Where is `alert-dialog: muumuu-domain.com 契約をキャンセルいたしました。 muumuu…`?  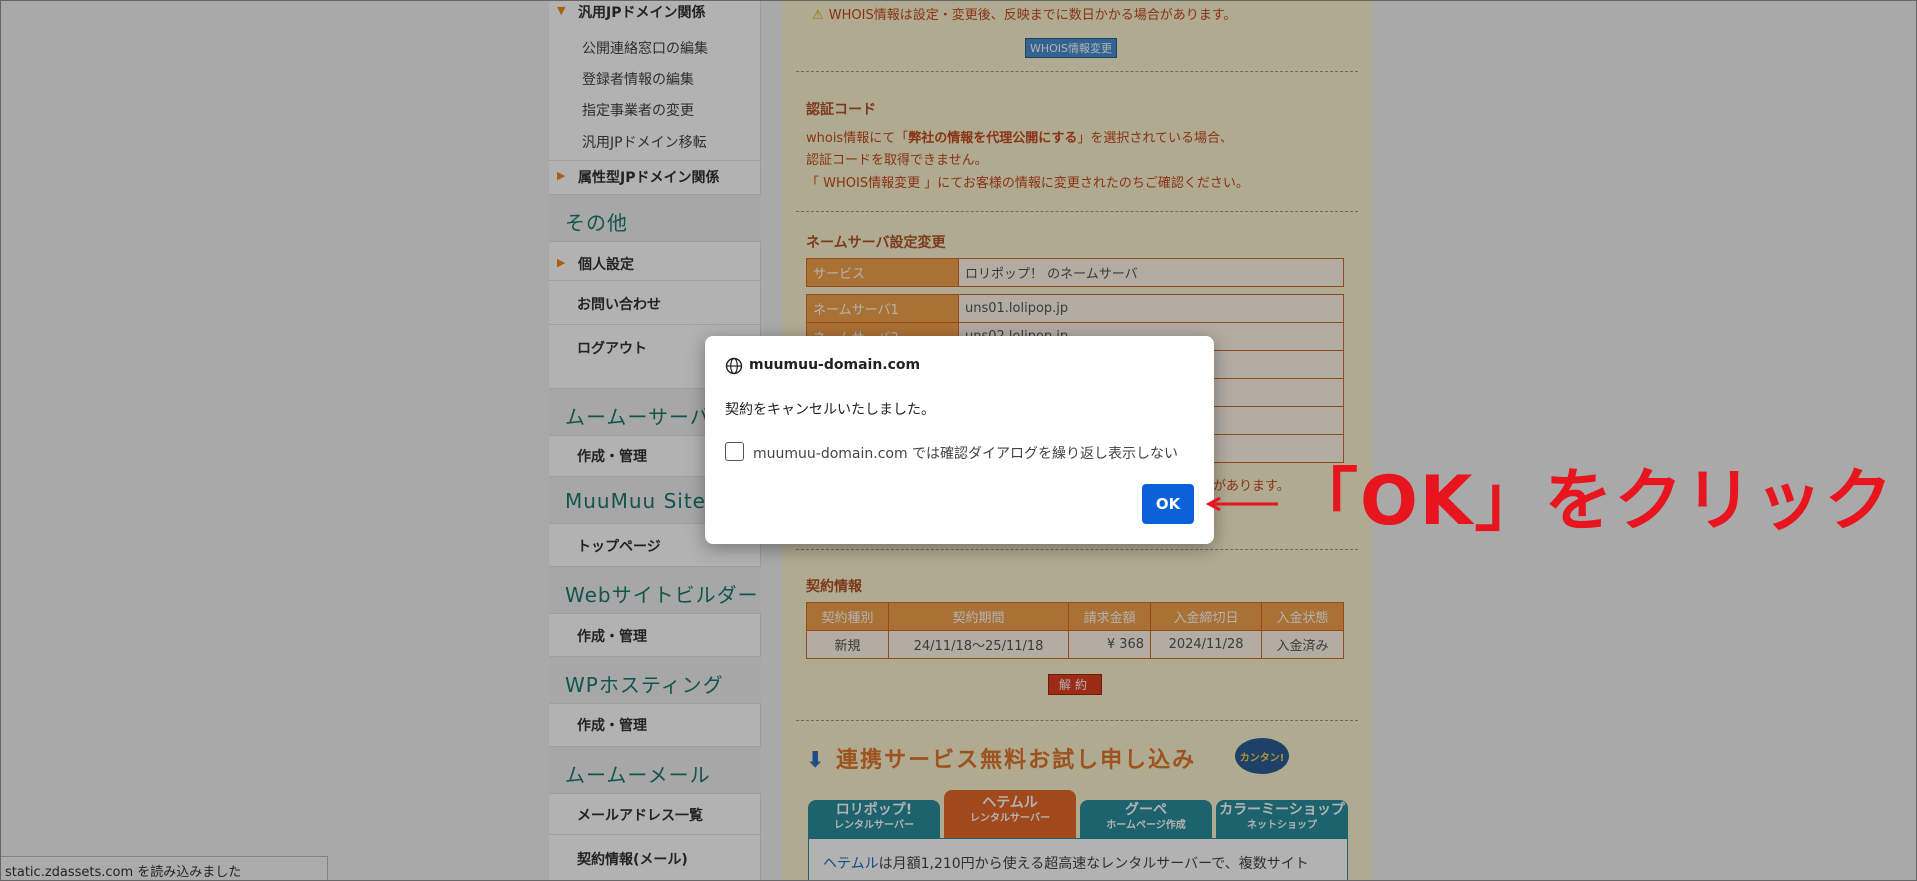
alert-dialog: muumuu-domain.com 契約をキャンセルいたしました。 muumuu… is located at coordinates (959, 440).